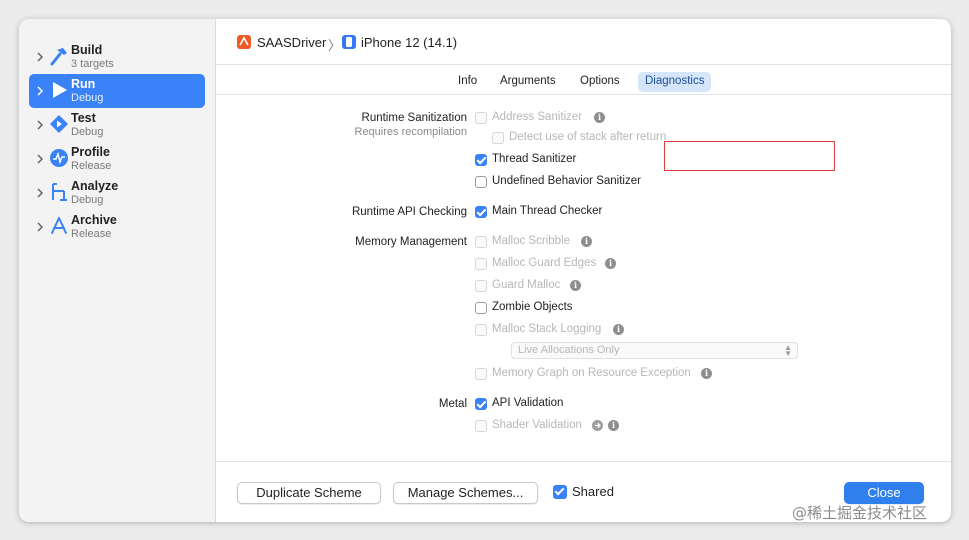  What do you see at coordinates (498, 138) in the screenshot?
I see `detect-stack-checkbox` at bounding box center [498, 138].